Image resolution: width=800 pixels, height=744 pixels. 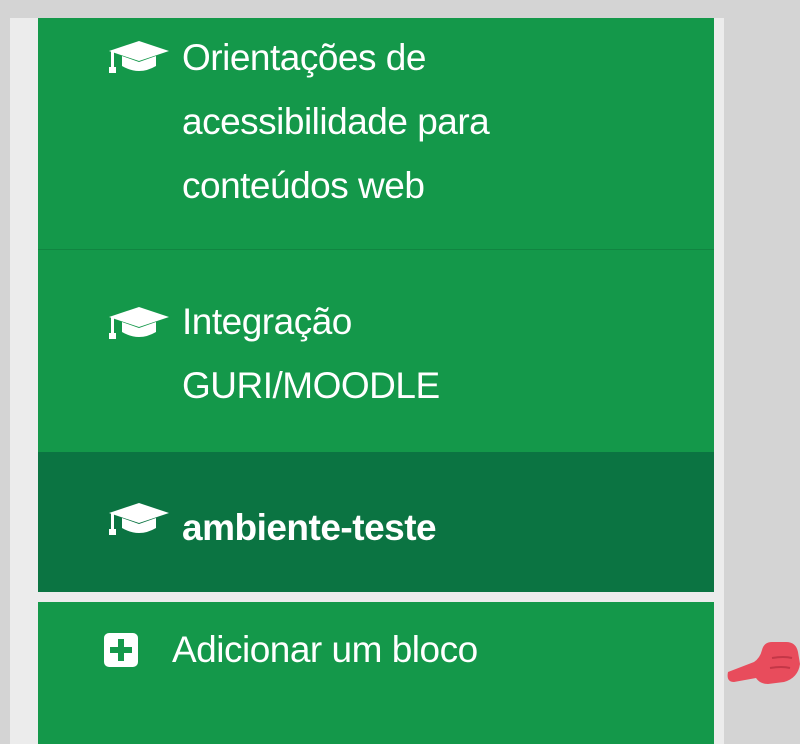 I want to click on nav-item-label: Integração GURI/MOODLE, so click(x=311, y=353).